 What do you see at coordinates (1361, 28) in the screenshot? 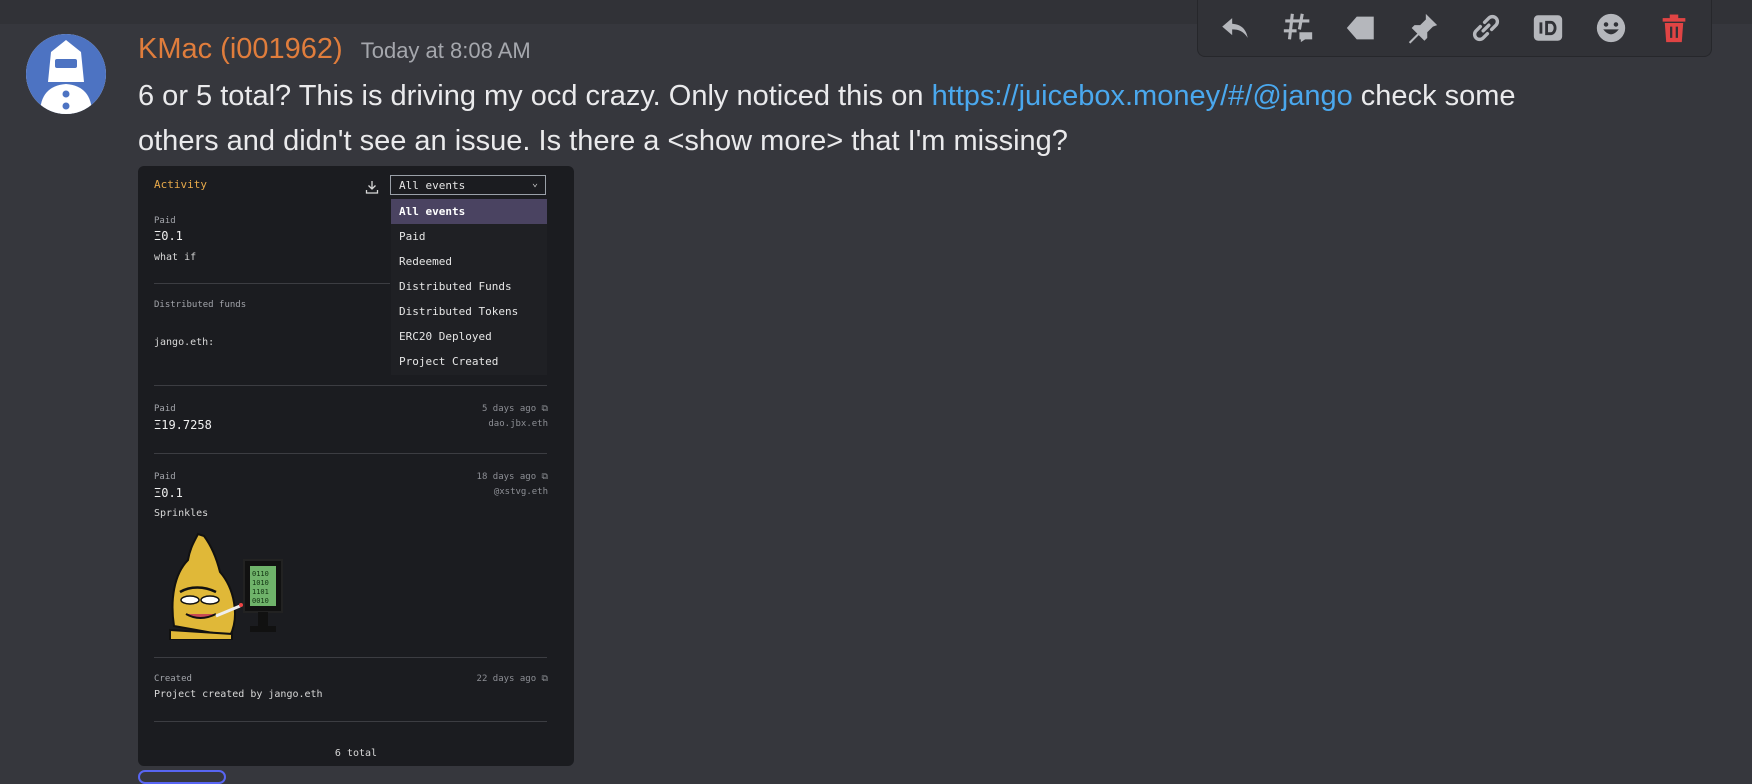
I see `tag-icon` at bounding box center [1361, 28].